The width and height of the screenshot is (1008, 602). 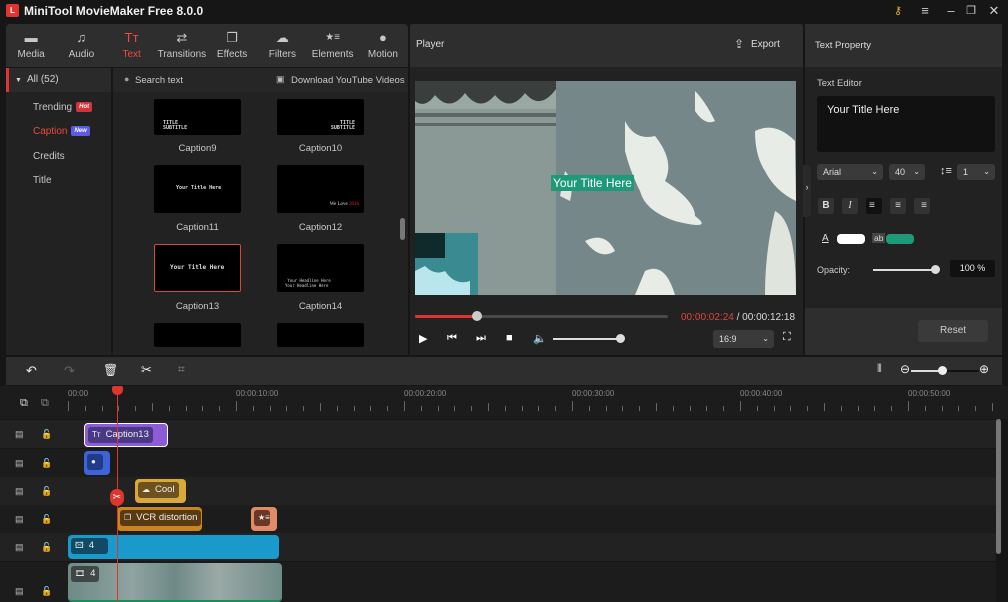 I want to click on remove-track-button: ⧉, so click(x=45, y=403).